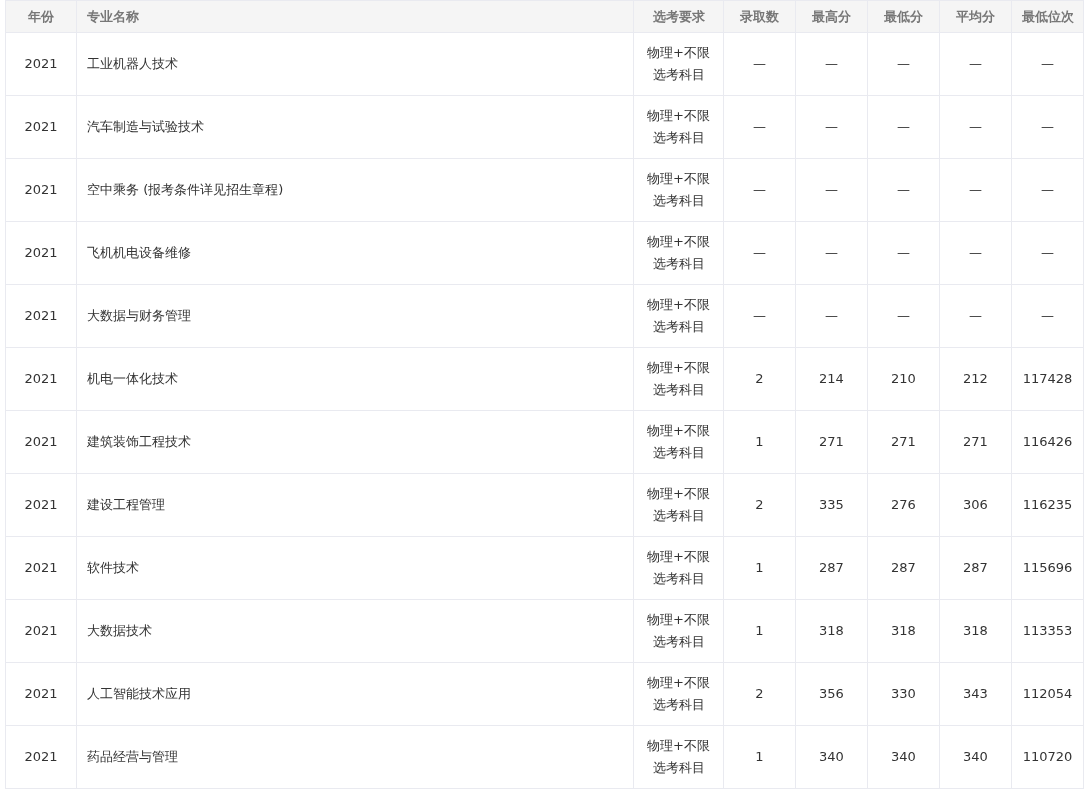  What do you see at coordinates (355, 568) in the screenshot?
I see `table-cell: 软件技术` at bounding box center [355, 568].